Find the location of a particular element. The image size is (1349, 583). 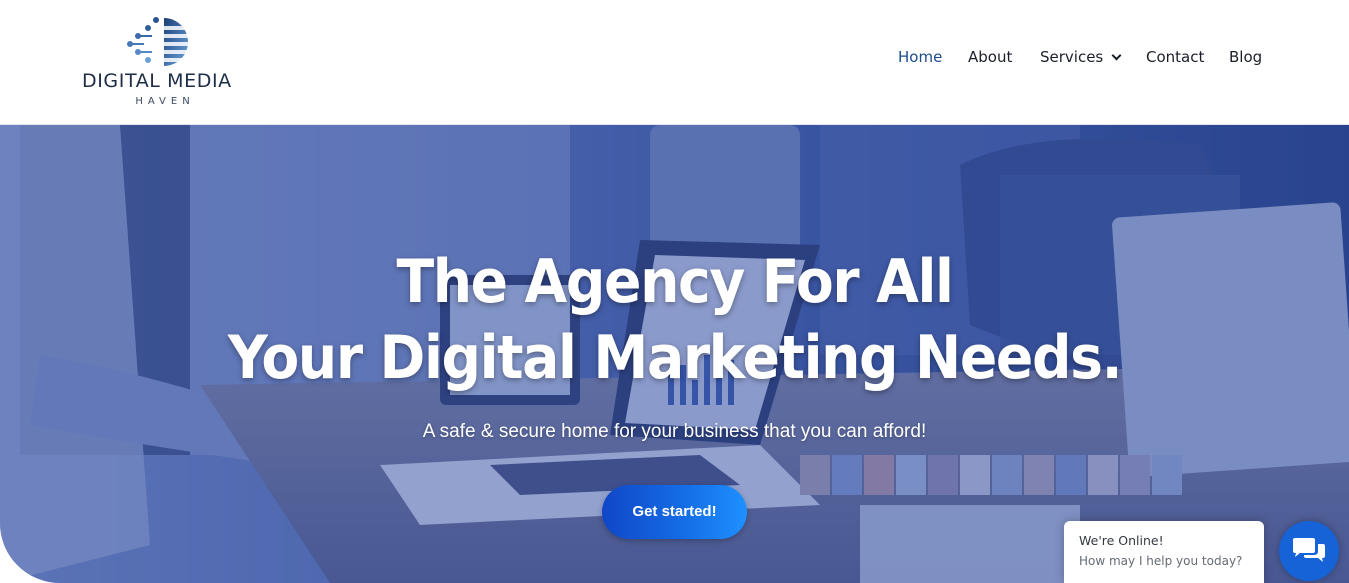

nav-about-label: About is located at coordinates (990, 57).